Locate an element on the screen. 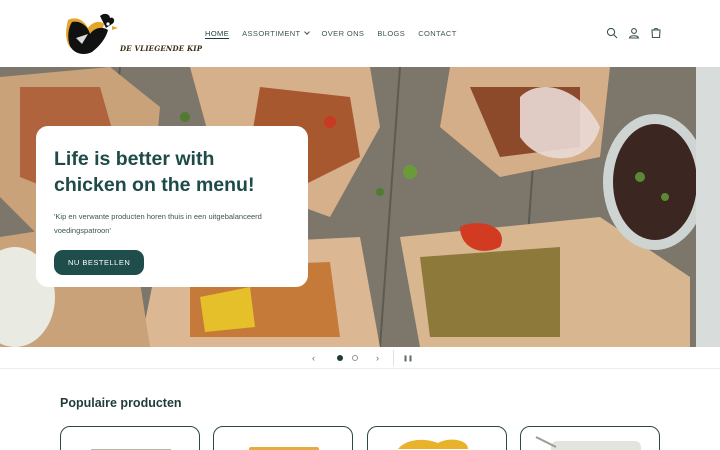 The image size is (720, 450). nav-assortiment: ASSORTIMENT is located at coordinates (276, 33).